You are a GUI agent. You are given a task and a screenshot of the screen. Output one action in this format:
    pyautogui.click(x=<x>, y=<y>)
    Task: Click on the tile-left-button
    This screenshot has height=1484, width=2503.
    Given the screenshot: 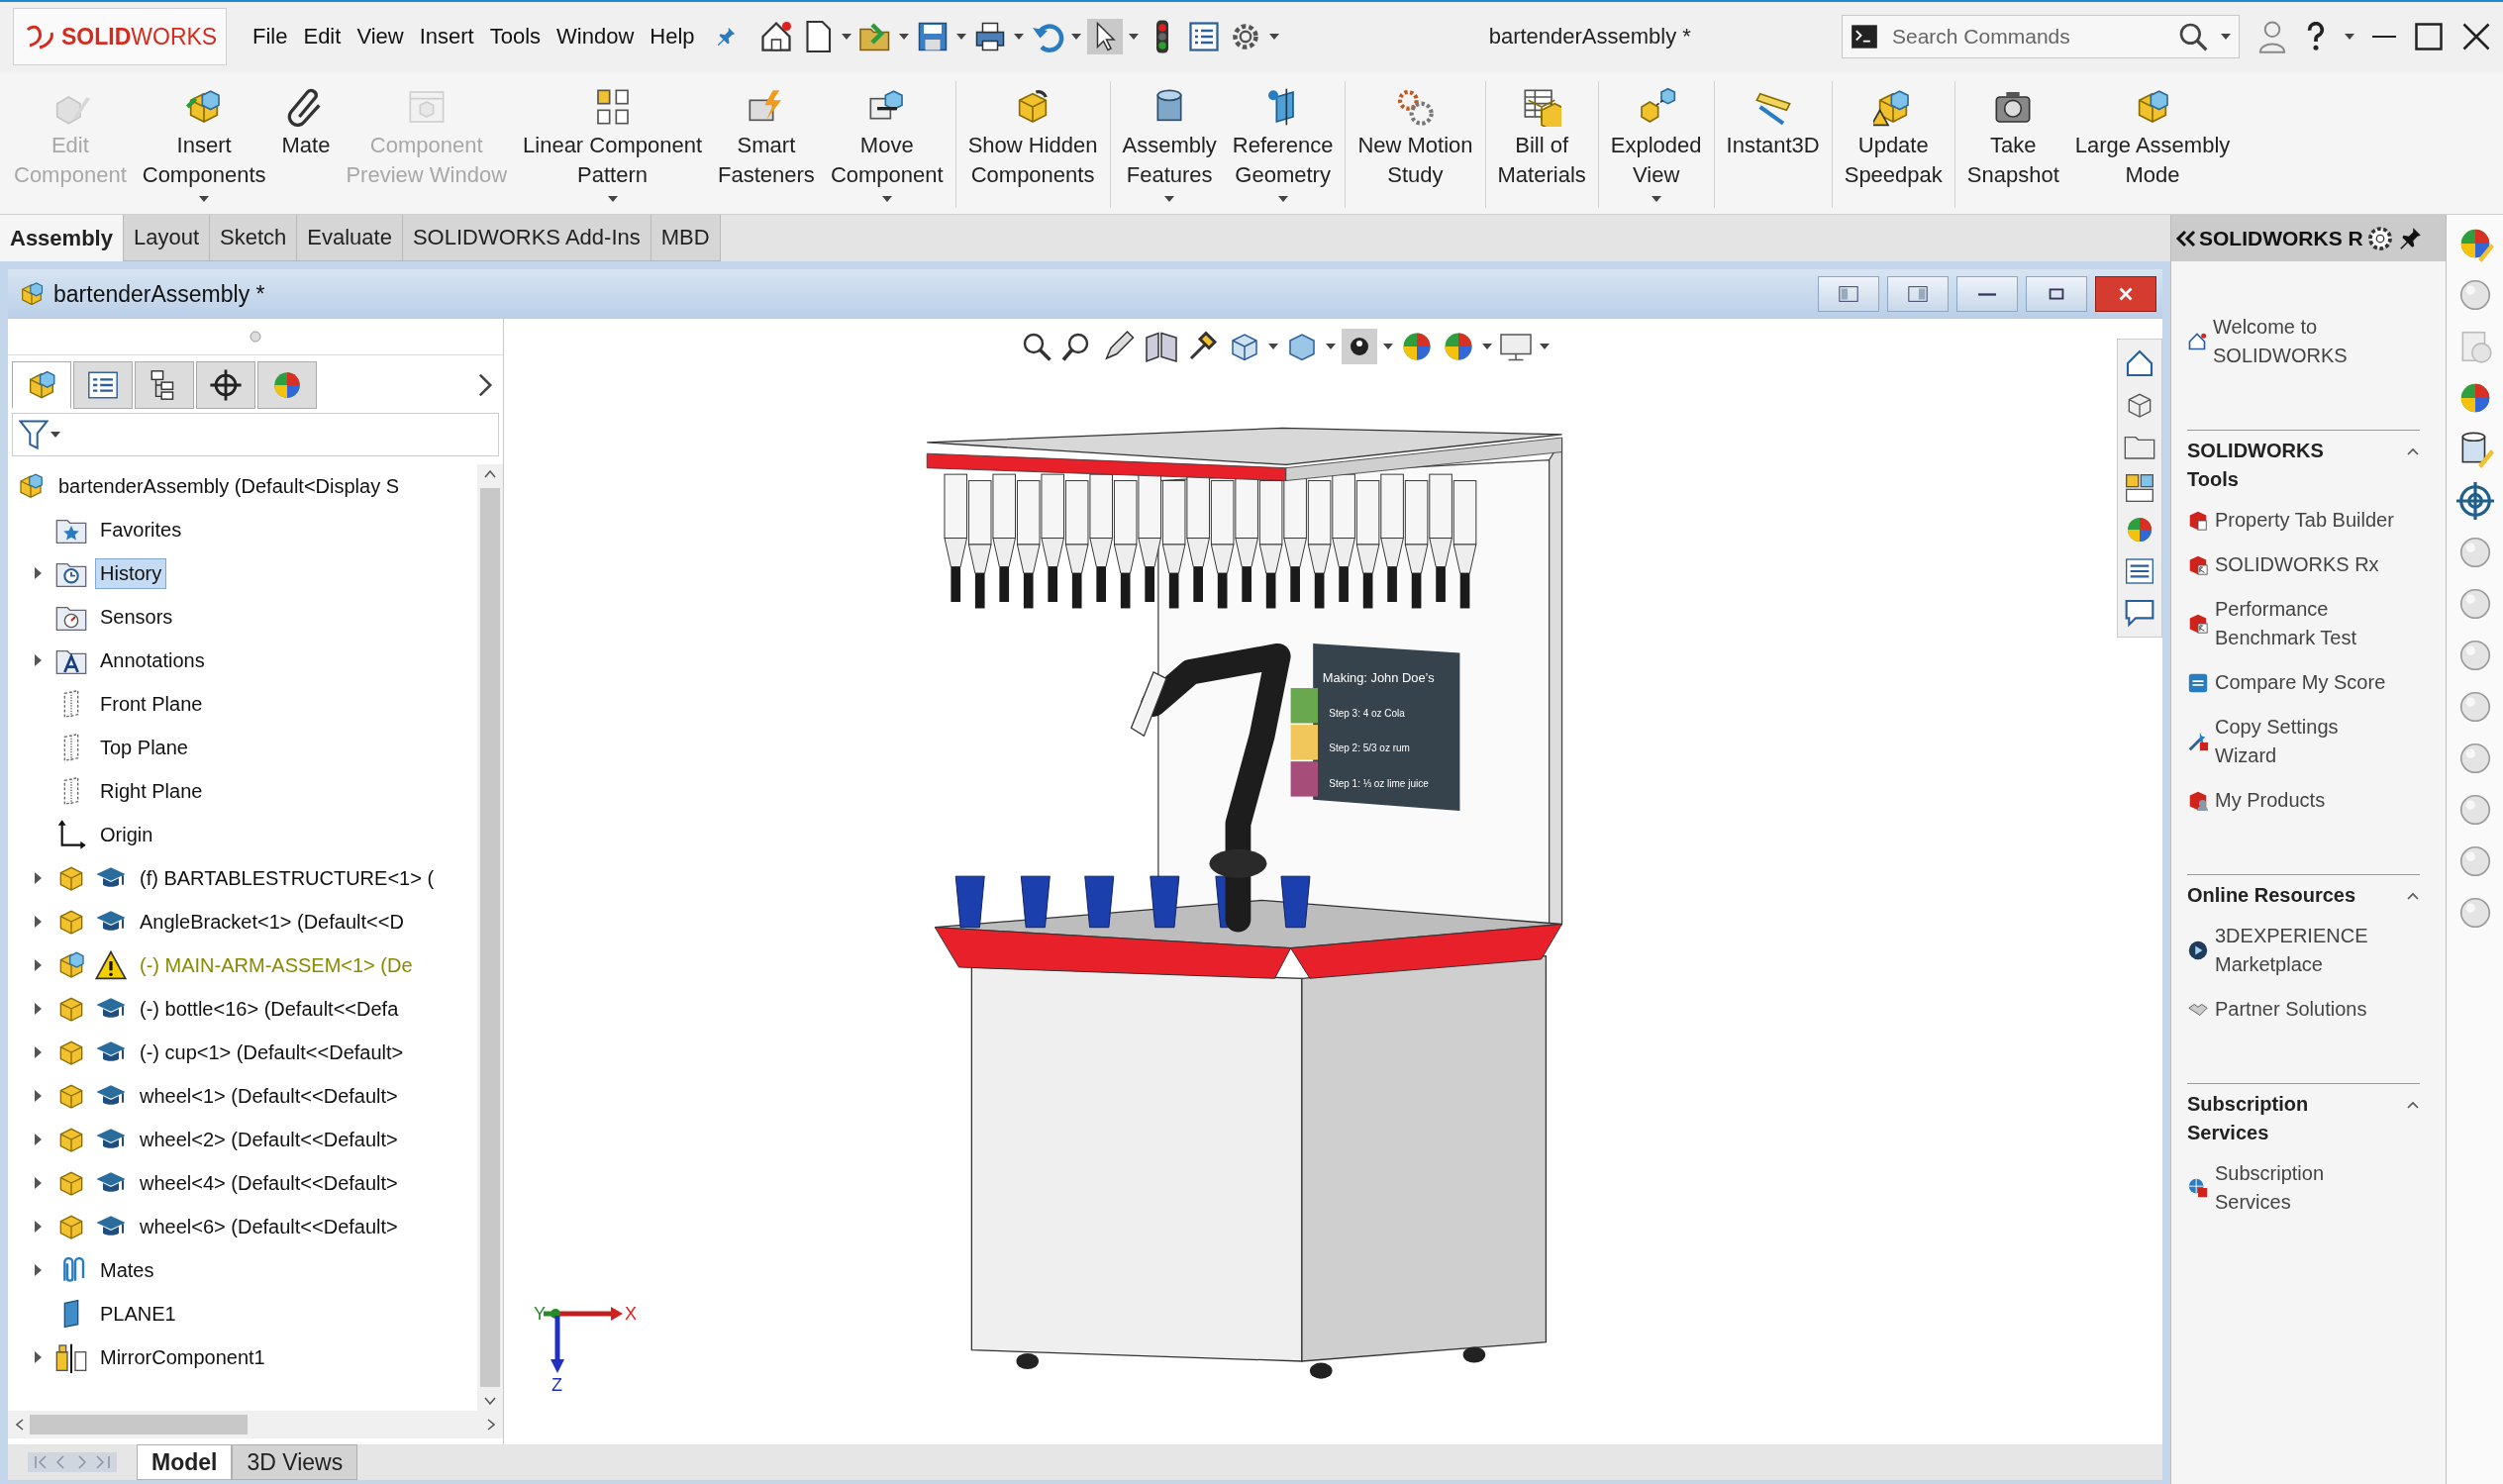 What is the action you would take?
    pyautogui.click(x=1848, y=294)
    